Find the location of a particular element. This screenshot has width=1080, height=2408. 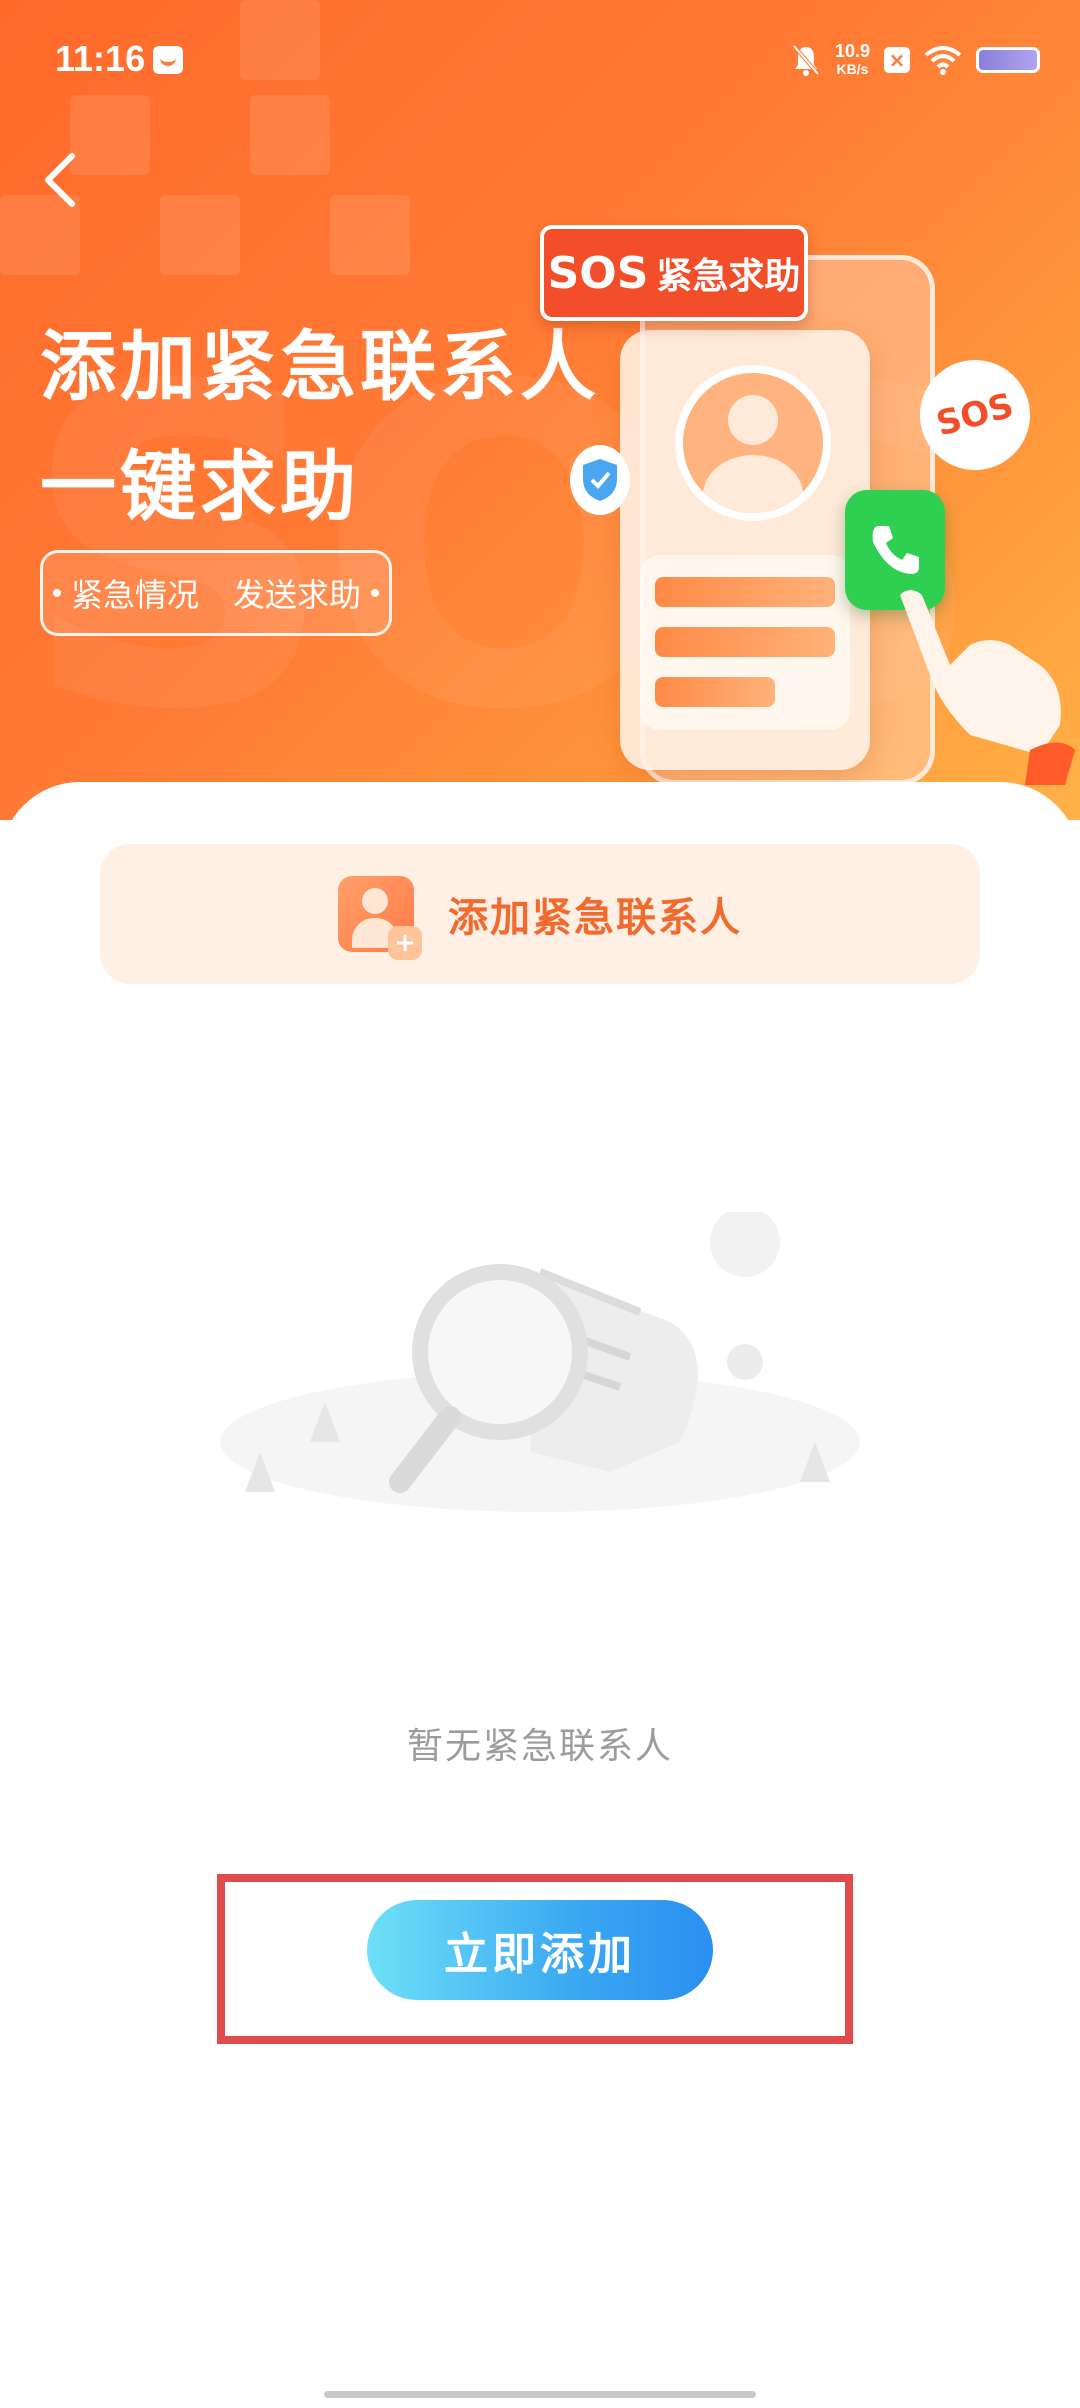

hero-title-line1: 添加紧急联系人 is located at coordinates (320, 366).